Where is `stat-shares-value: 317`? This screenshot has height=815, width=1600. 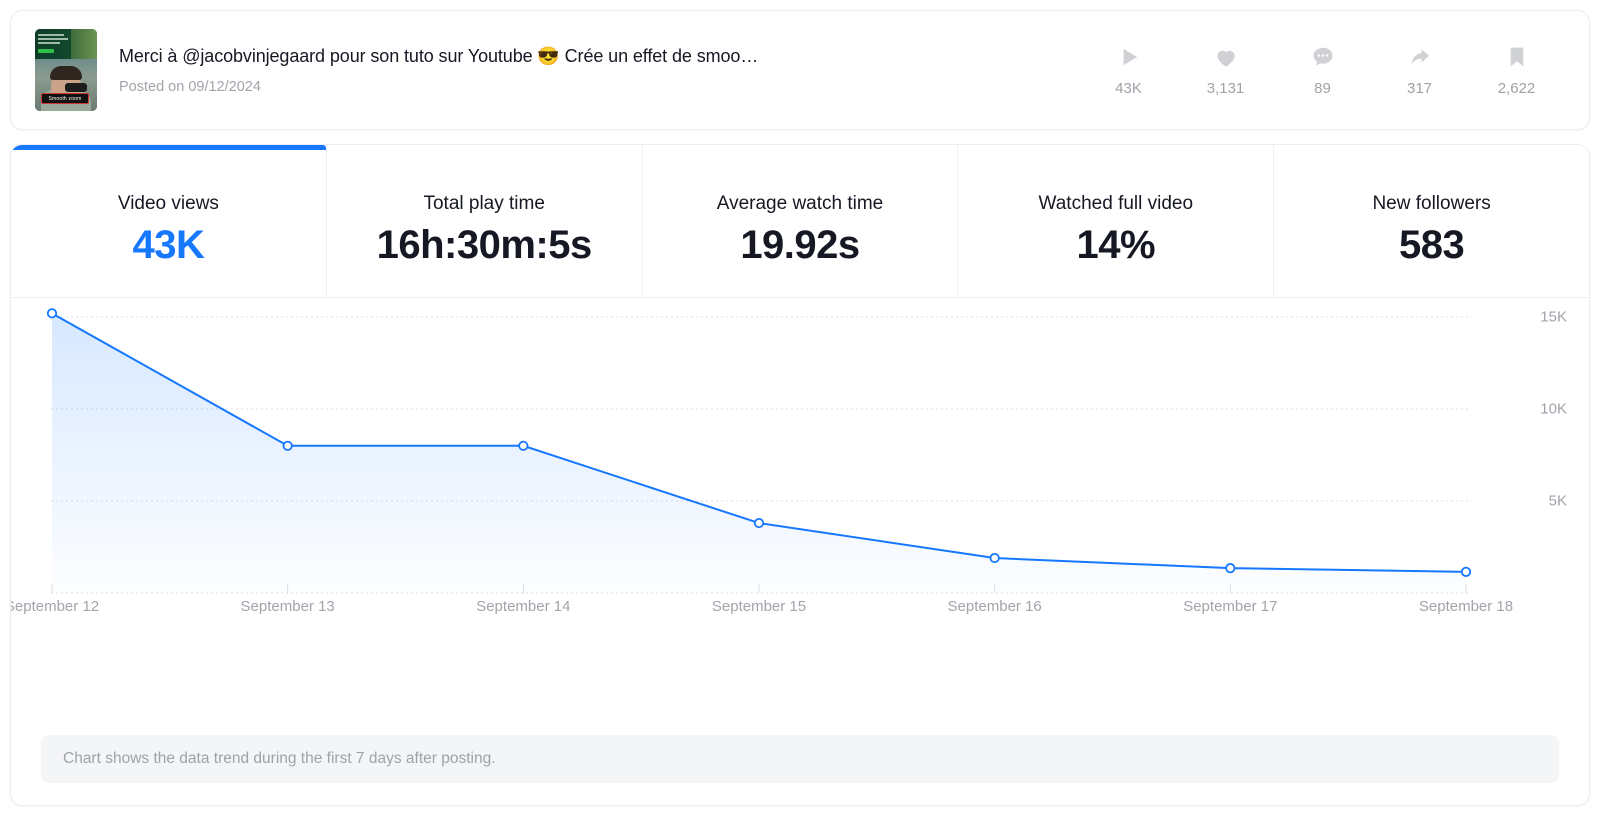
stat-shares-value: 317 is located at coordinates (1419, 88).